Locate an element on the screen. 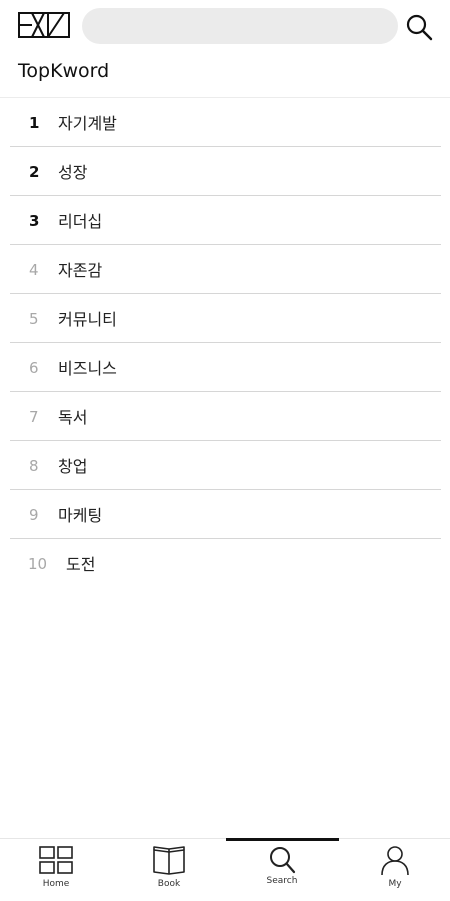  keyword-item-9: 9 마케팅 is located at coordinates (225, 514).